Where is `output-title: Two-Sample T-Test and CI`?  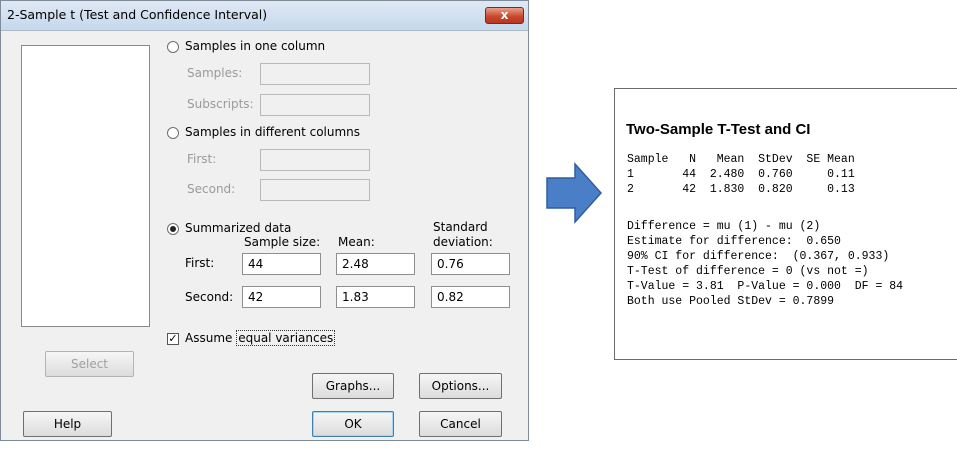 output-title: Two-Sample T-Test and CI is located at coordinates (718, 129).